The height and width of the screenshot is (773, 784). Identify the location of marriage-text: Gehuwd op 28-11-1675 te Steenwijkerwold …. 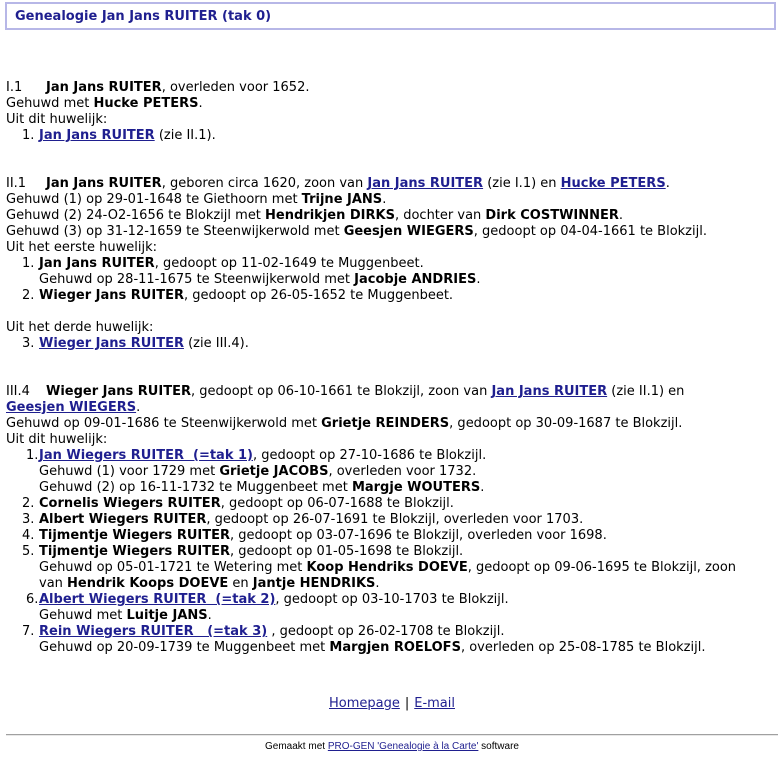
(197, 279).